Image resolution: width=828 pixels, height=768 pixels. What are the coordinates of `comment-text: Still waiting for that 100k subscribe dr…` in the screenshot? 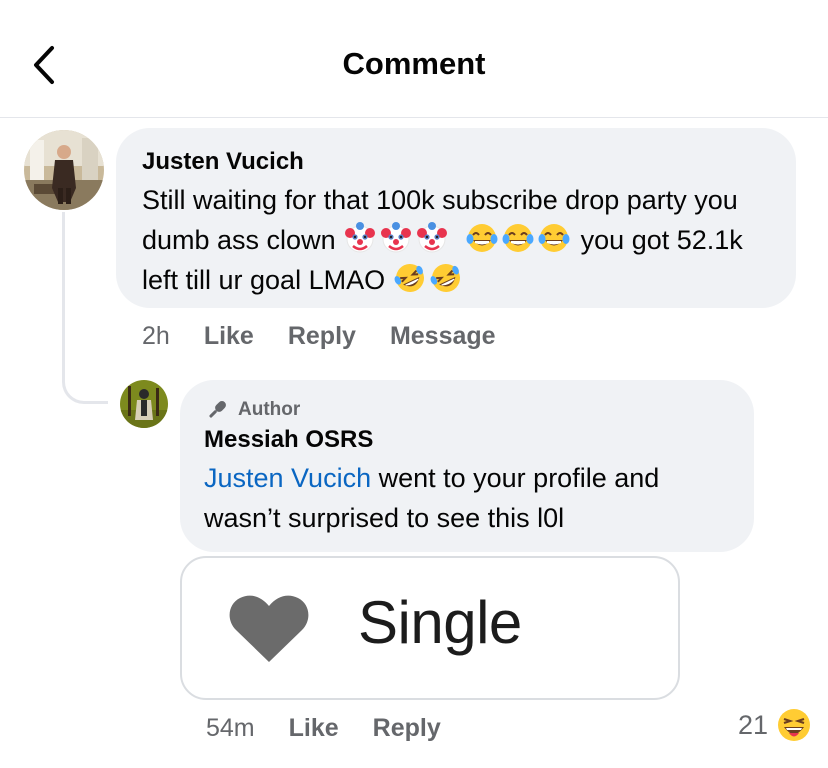 It's located at (456, 240).